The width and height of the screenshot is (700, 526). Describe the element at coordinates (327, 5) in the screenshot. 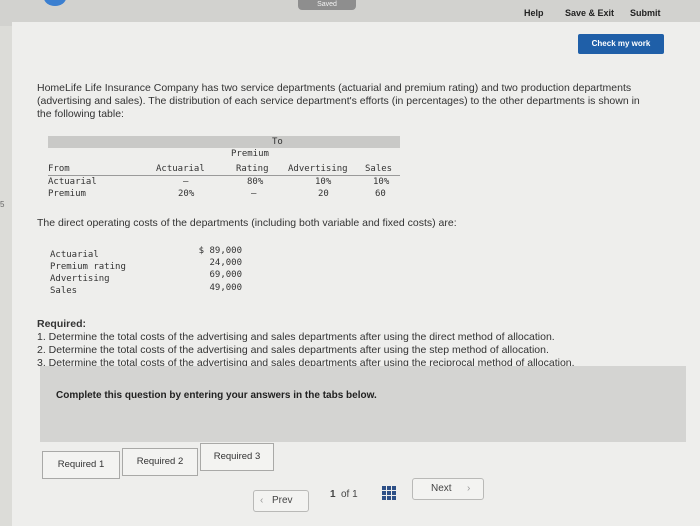

I see `saved-indicator: Saved` at that location.